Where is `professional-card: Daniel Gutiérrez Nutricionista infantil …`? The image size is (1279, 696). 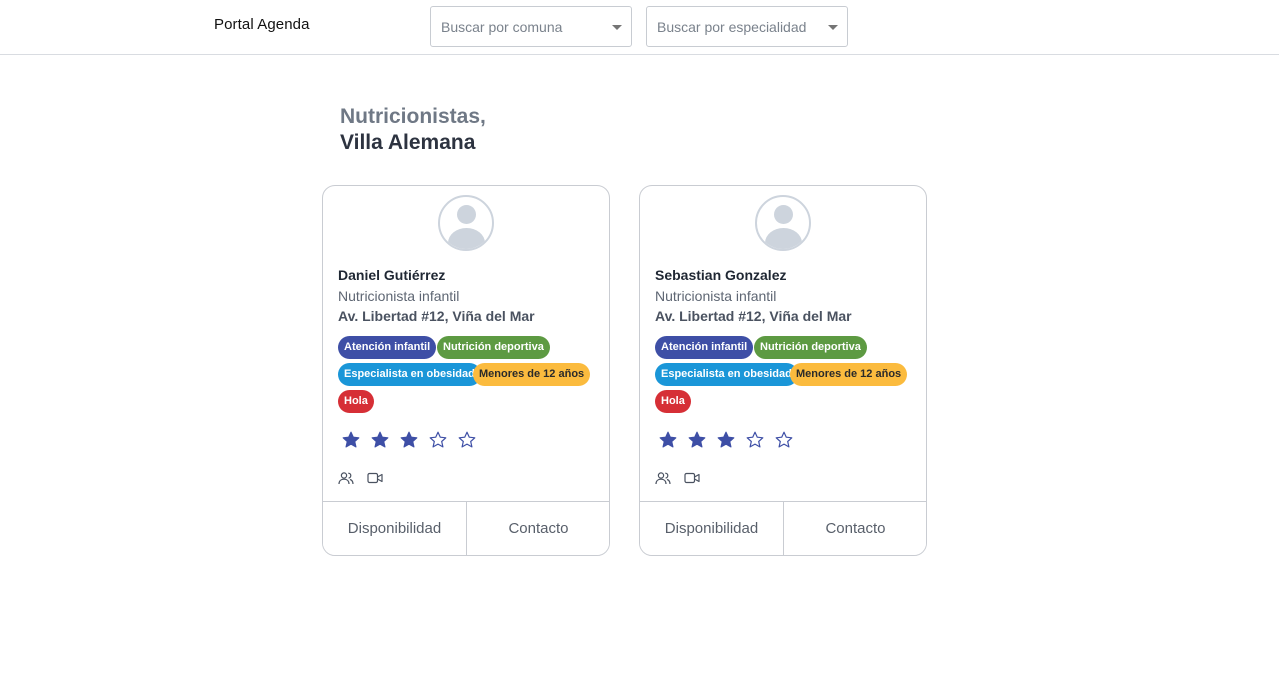
professional-card: Daniel Gutiérrez Nutricionista infantil … is located at coordinates (466, 370).